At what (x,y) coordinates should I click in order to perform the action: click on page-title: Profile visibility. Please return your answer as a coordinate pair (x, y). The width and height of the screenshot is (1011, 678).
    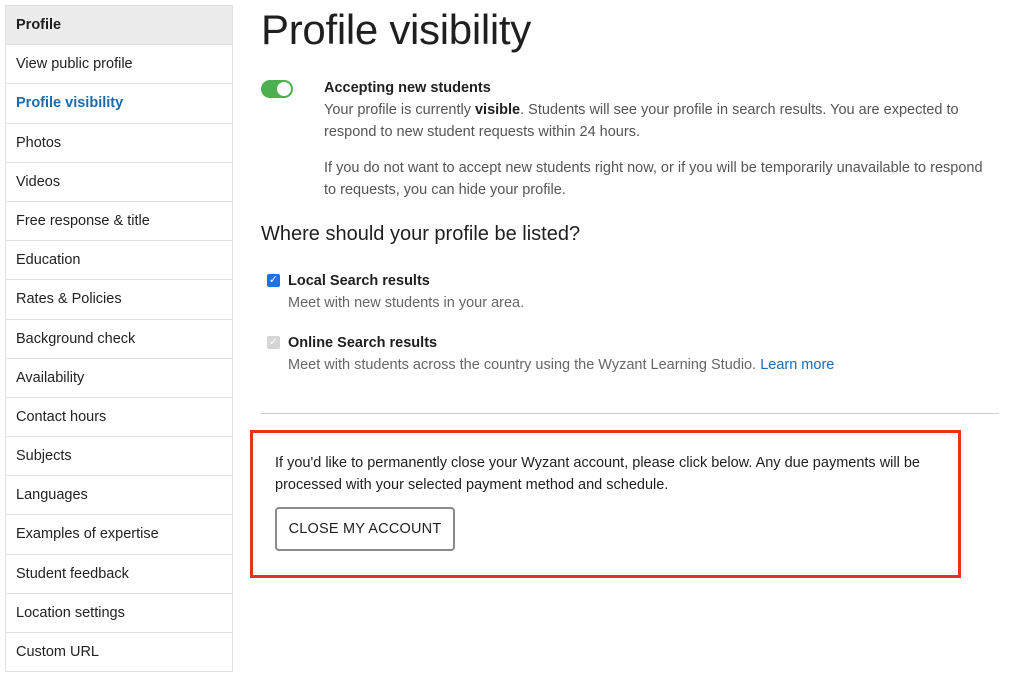
    Looking at the image, I should click on (396, 29).